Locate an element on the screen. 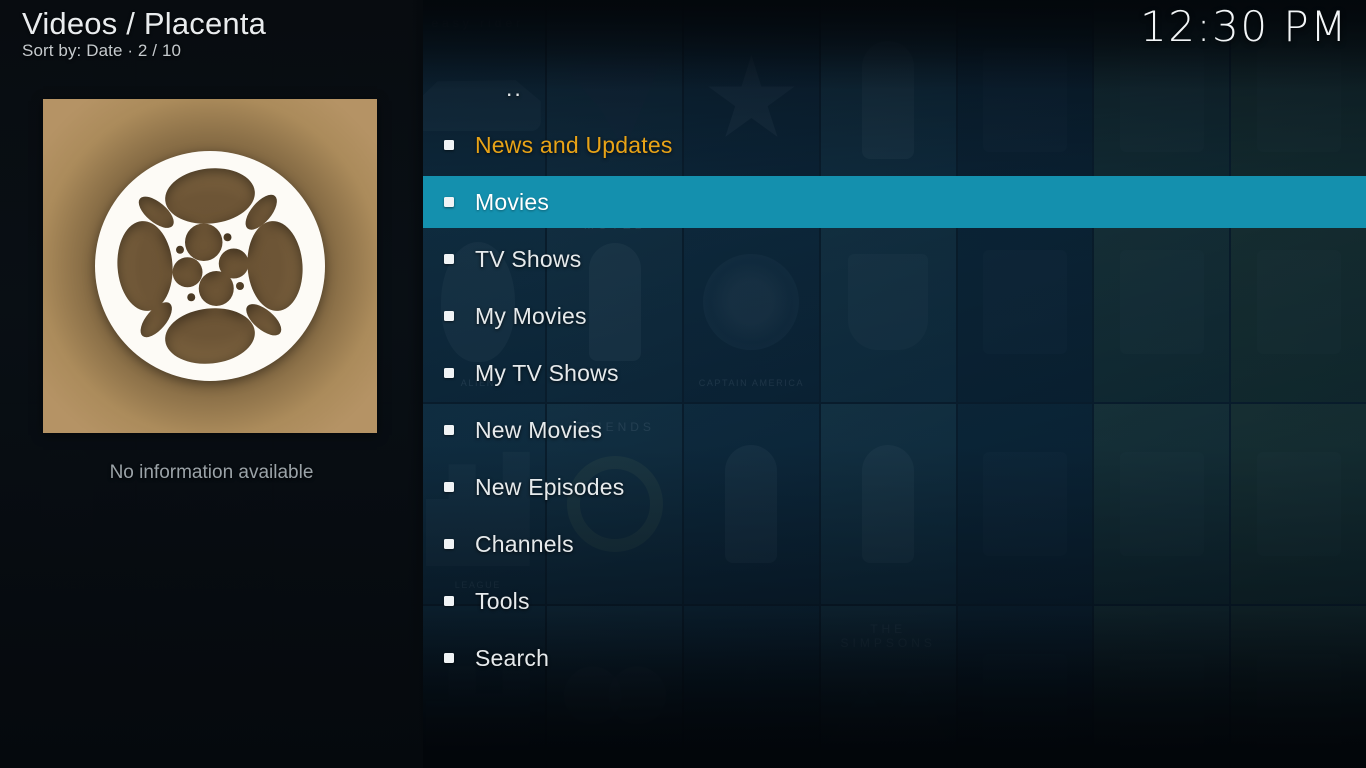  list-item-tools: Tools is located at coordinates (894, 601).